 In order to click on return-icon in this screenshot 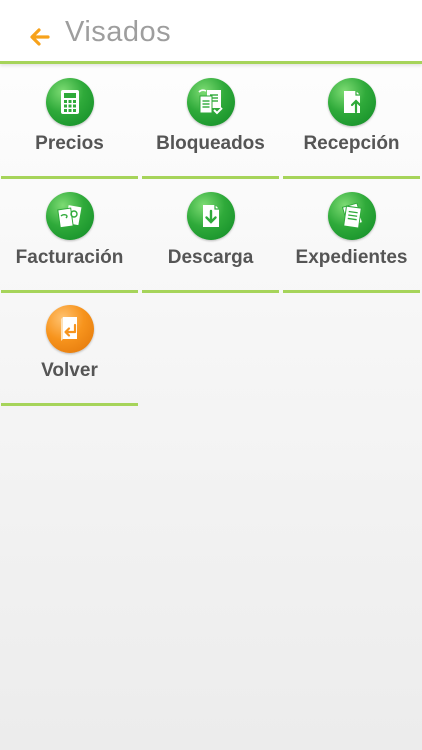, I will do `click(69, 329)`.